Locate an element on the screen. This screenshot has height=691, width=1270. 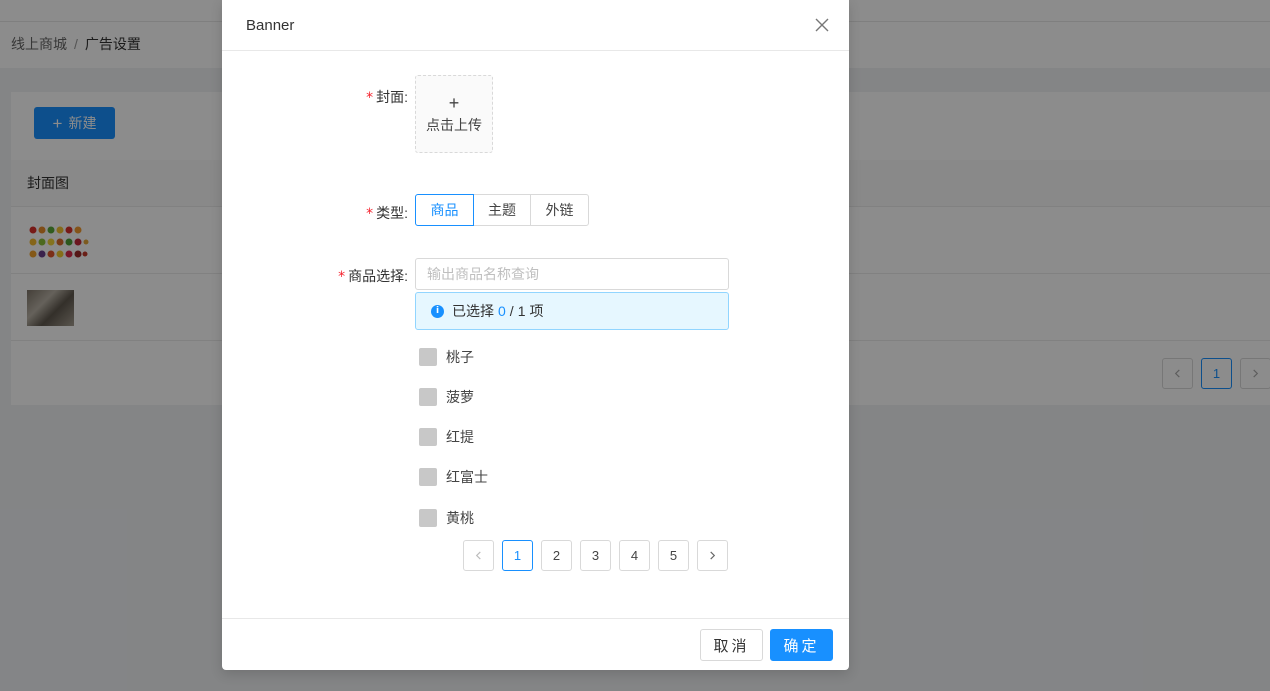
chevron-left-icon is located at coordinates (478, 555).